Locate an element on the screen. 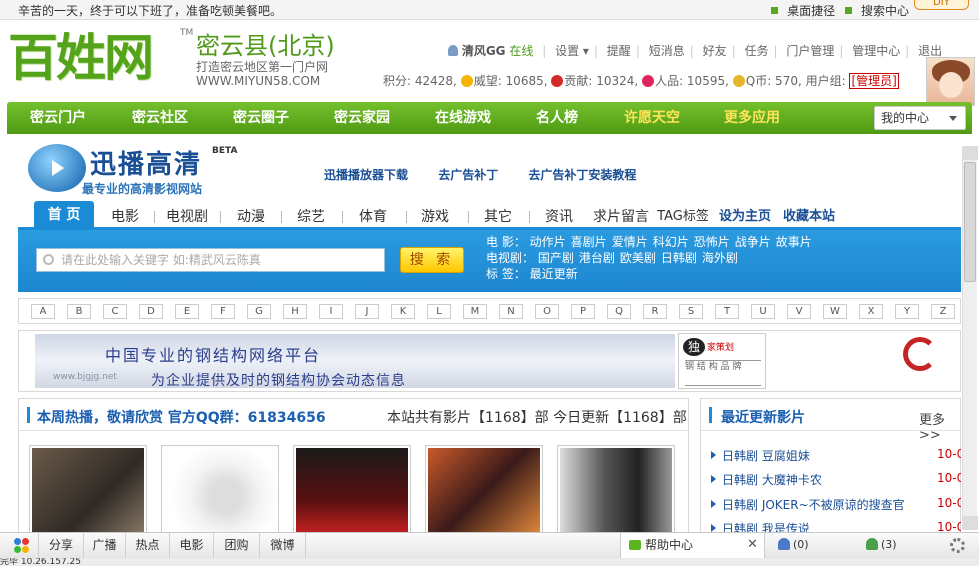  cat-hk-tw: 港台剧 is located at coordinates (597, 258).